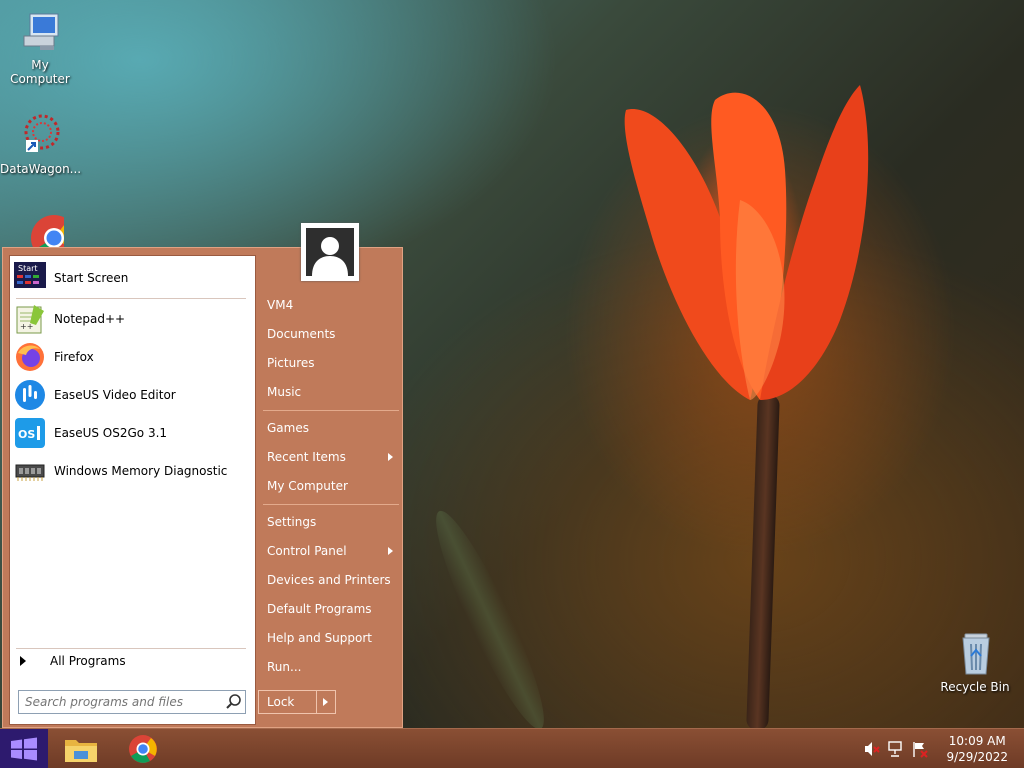  I want to click on chrome-icon, so click(143, 749).